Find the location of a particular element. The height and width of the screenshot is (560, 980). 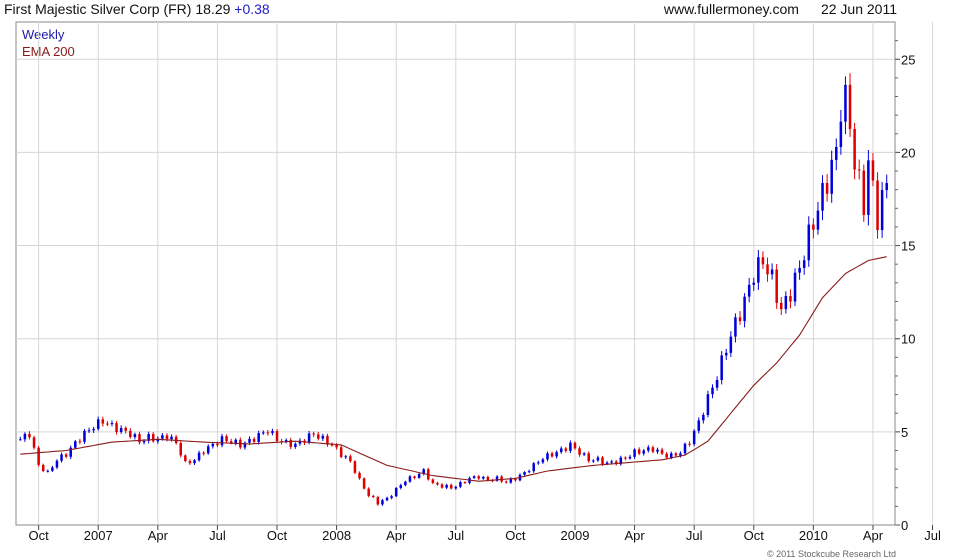

x-tick-label: 2008 is located at coordinates (336, 535).